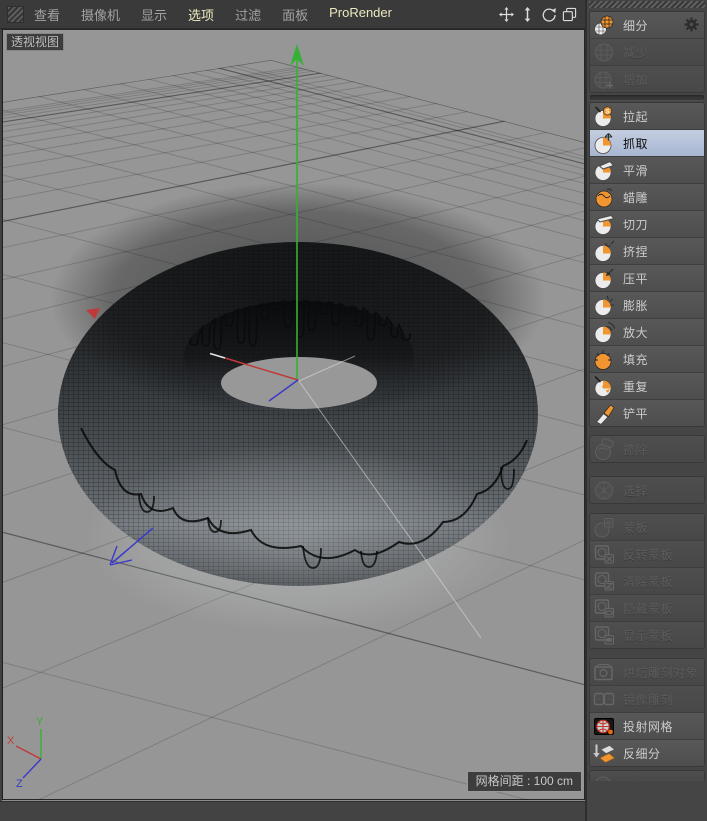  I want to click on tool-button-select: 选择, so click(647, 490).